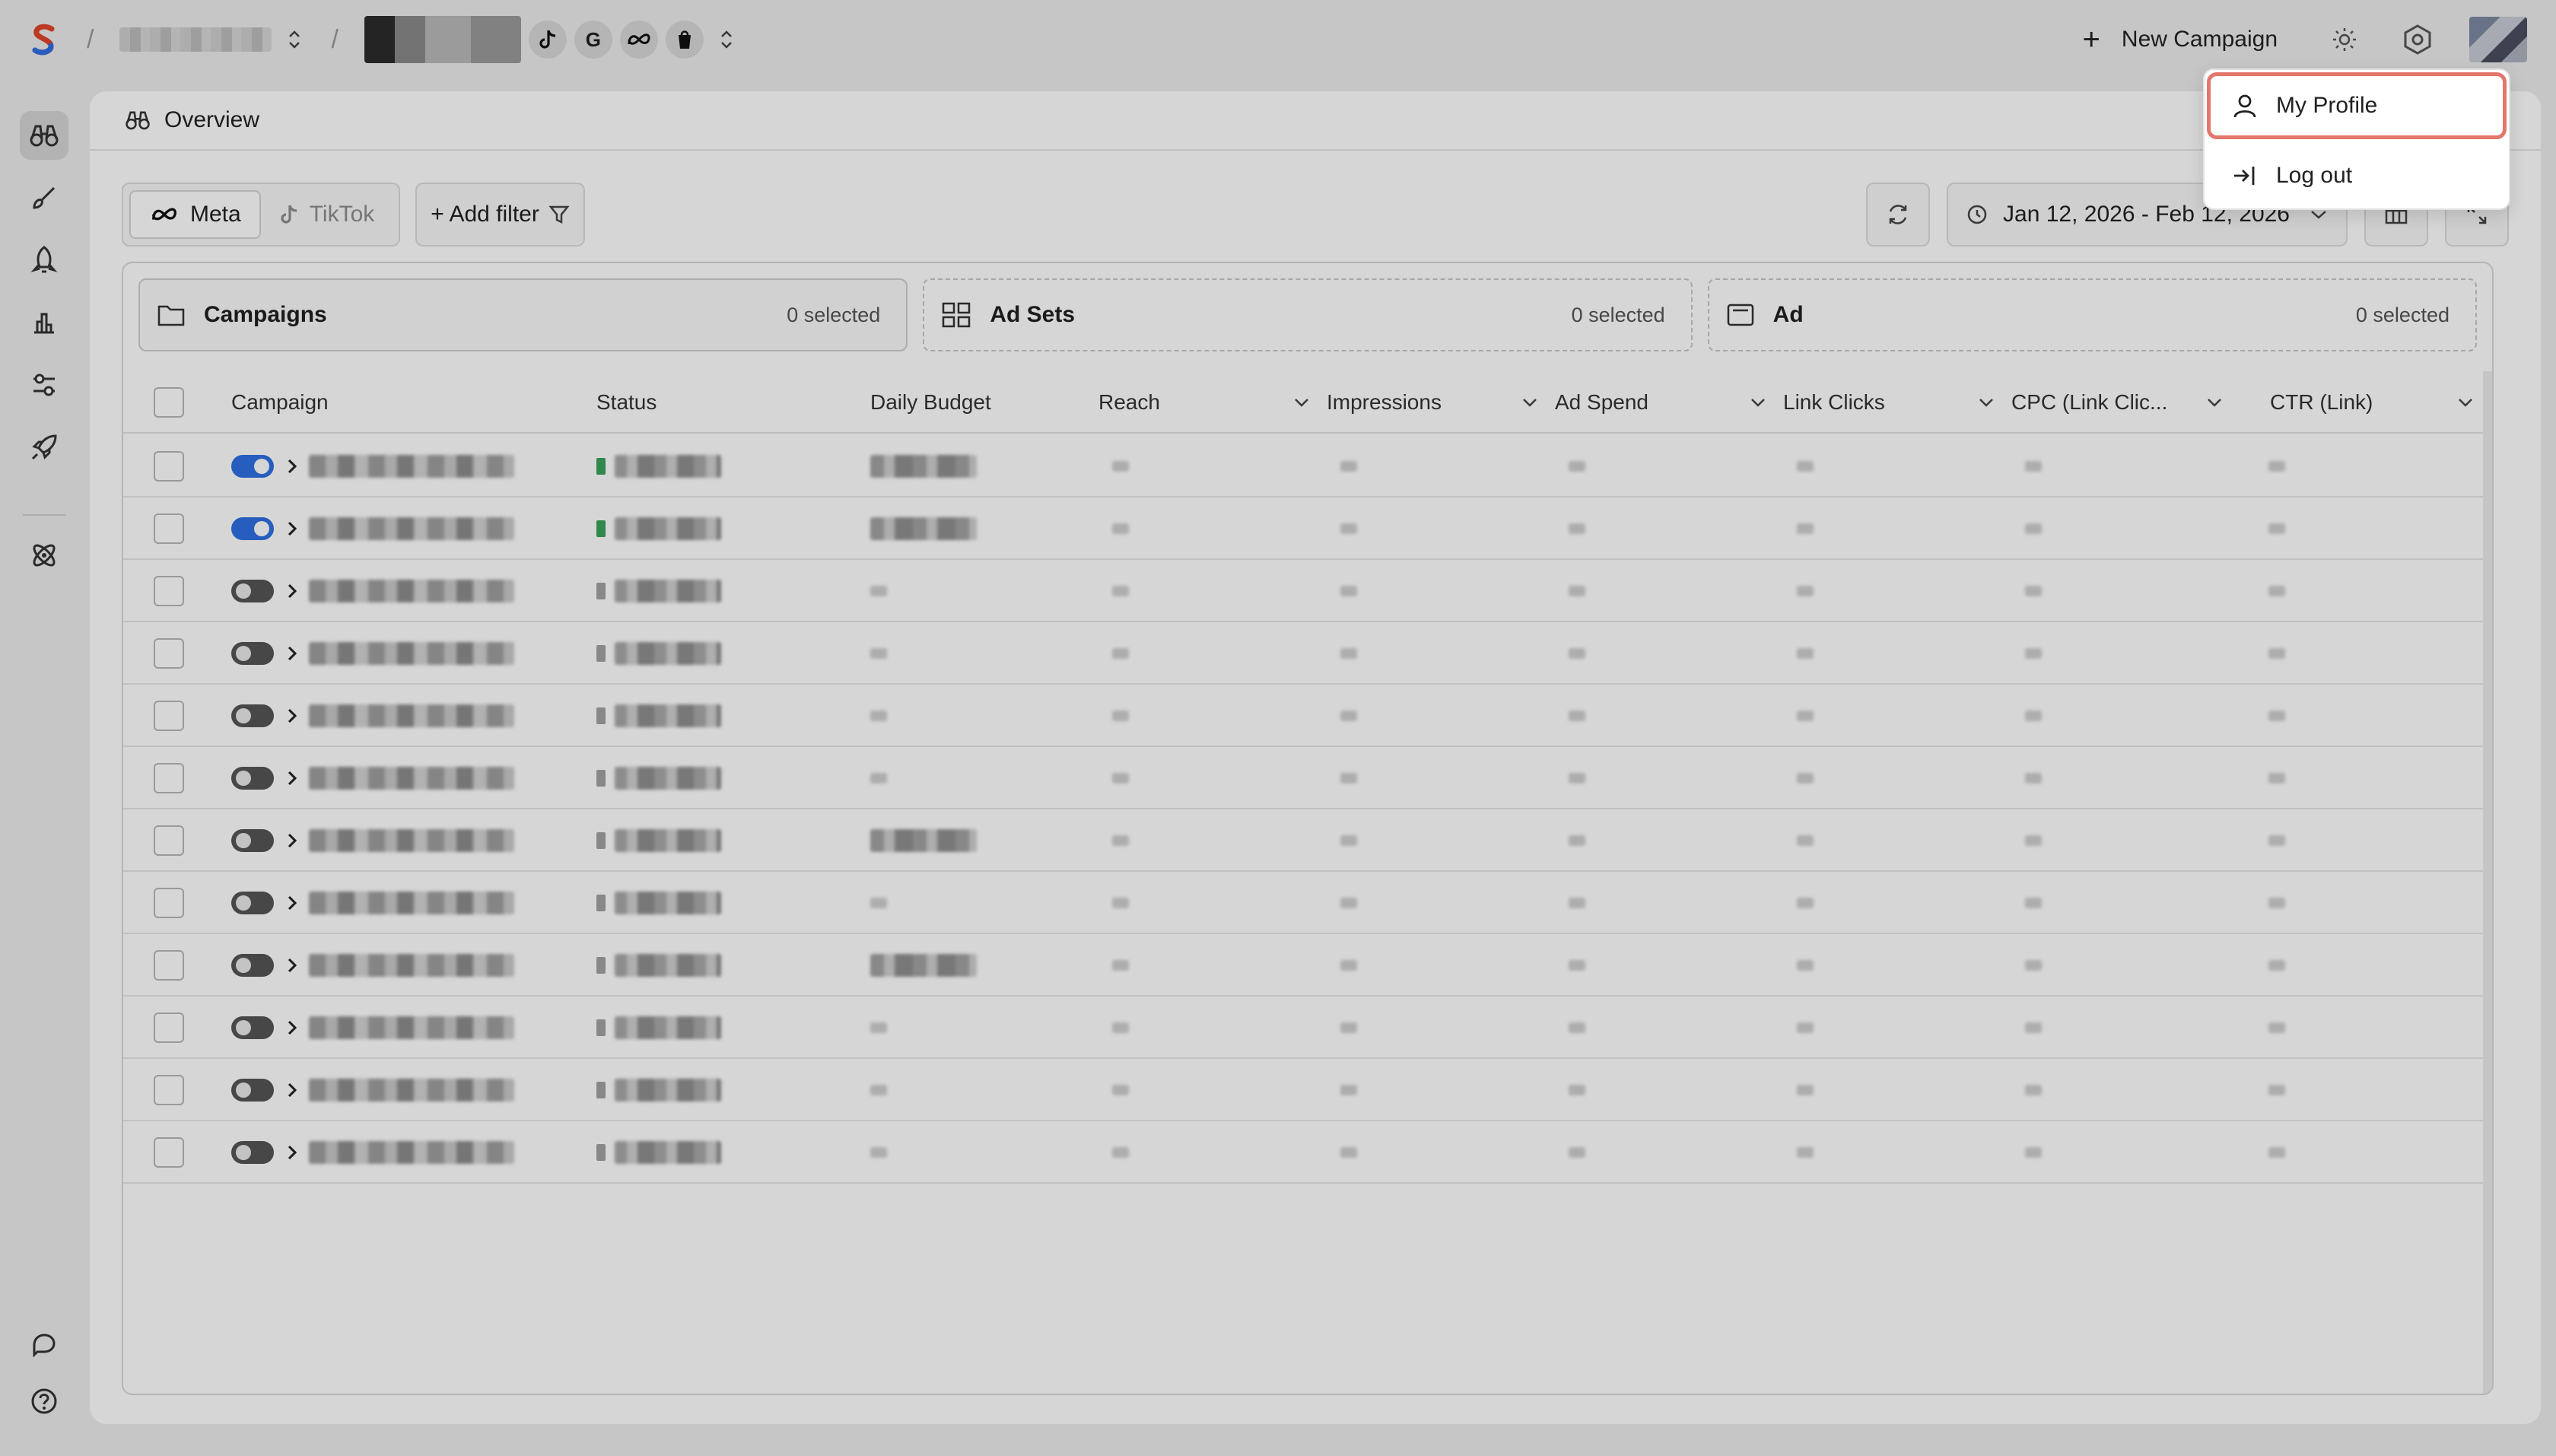  What do you see at coordinates (2247, 106) in the screenshot?
I see `user-icon` at bounding box center [2247, 106].